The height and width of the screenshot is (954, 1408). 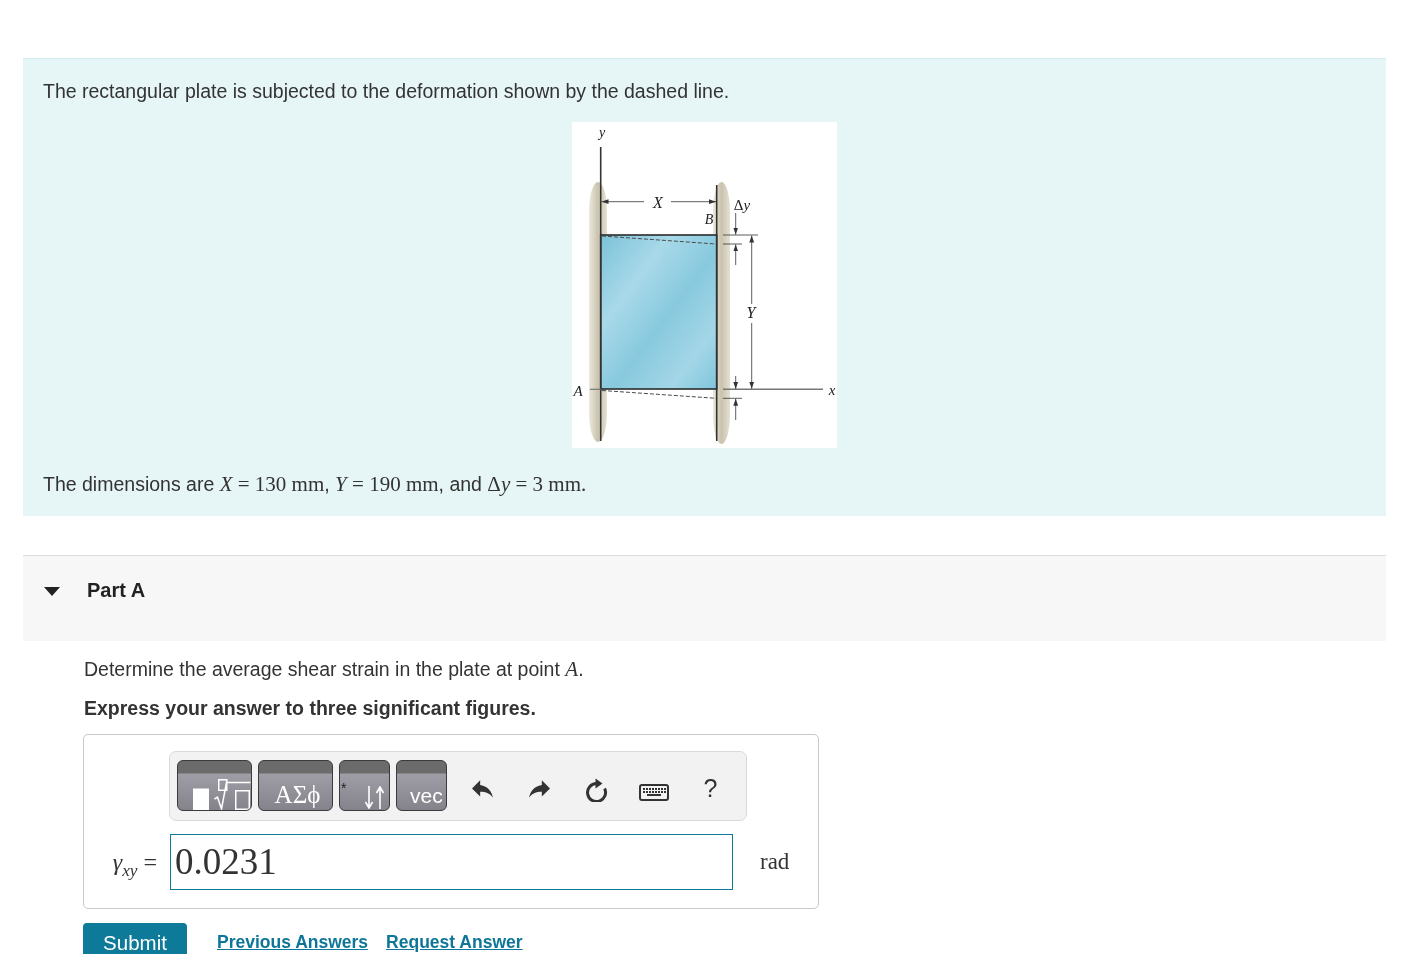 What do you see at coordinates (222, 794) in the screenshot?
I see `template-icon` at bounding box center [222, 794].